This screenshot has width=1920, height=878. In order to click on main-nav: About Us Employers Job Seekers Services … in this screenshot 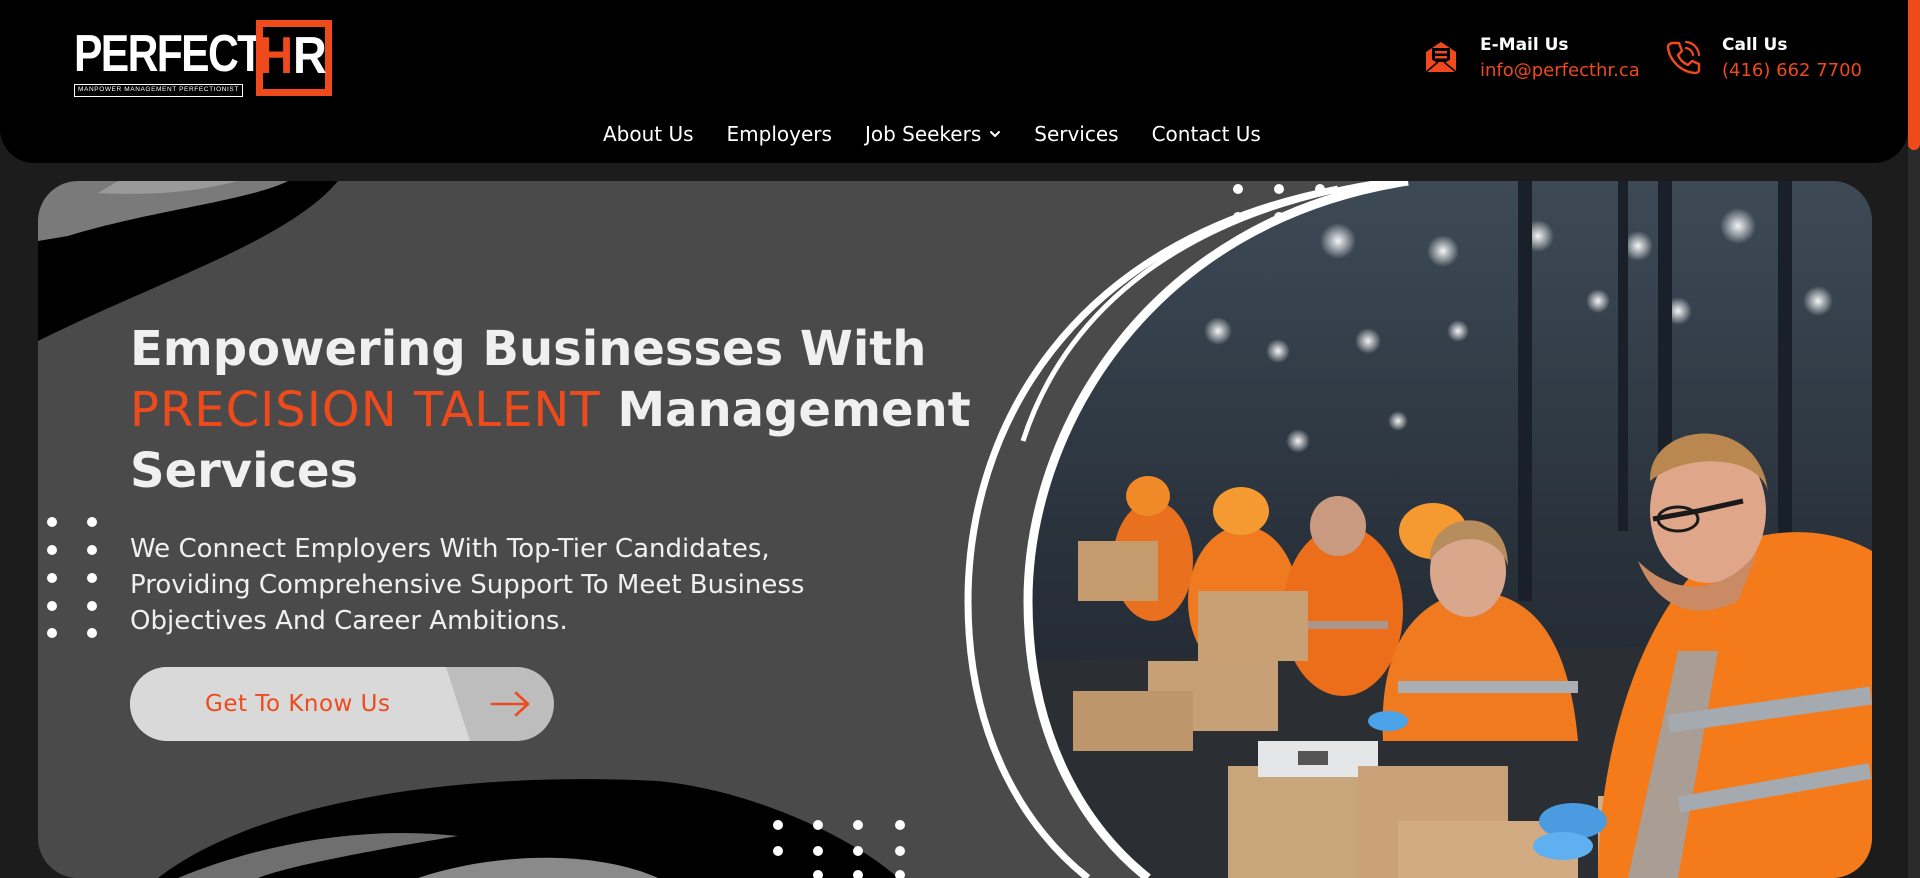, I will do `click(932, 134)`.